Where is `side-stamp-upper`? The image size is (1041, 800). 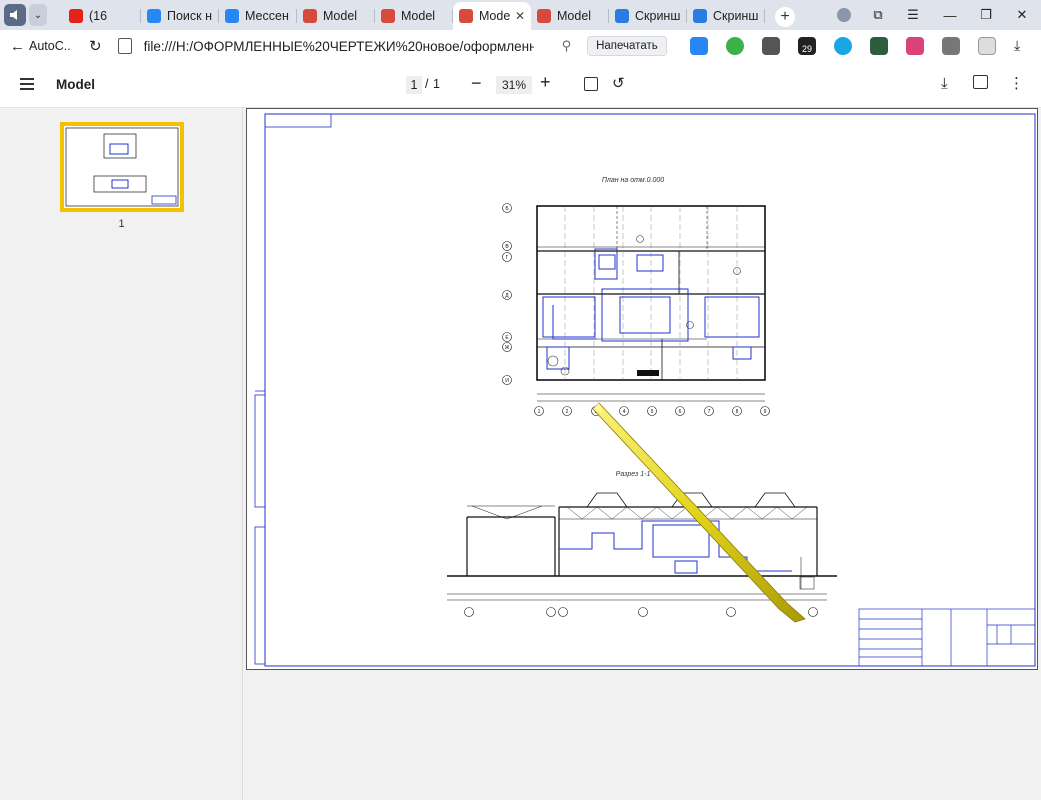 side-stamp-upper is located at coordinates (260, 451).